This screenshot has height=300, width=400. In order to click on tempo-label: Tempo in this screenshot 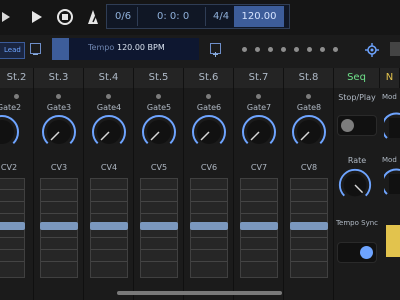, I will do `click(101, 47)`.